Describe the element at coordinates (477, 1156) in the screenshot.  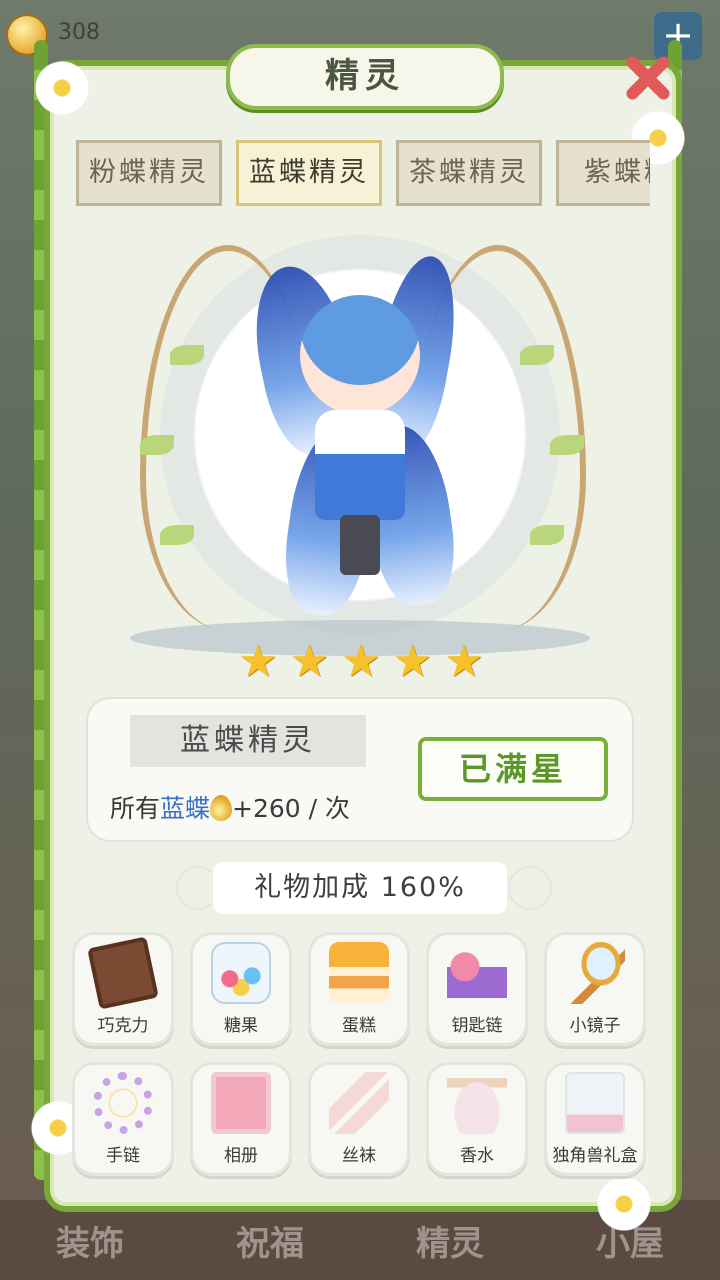
I see `gift-label: 香水` at that location.